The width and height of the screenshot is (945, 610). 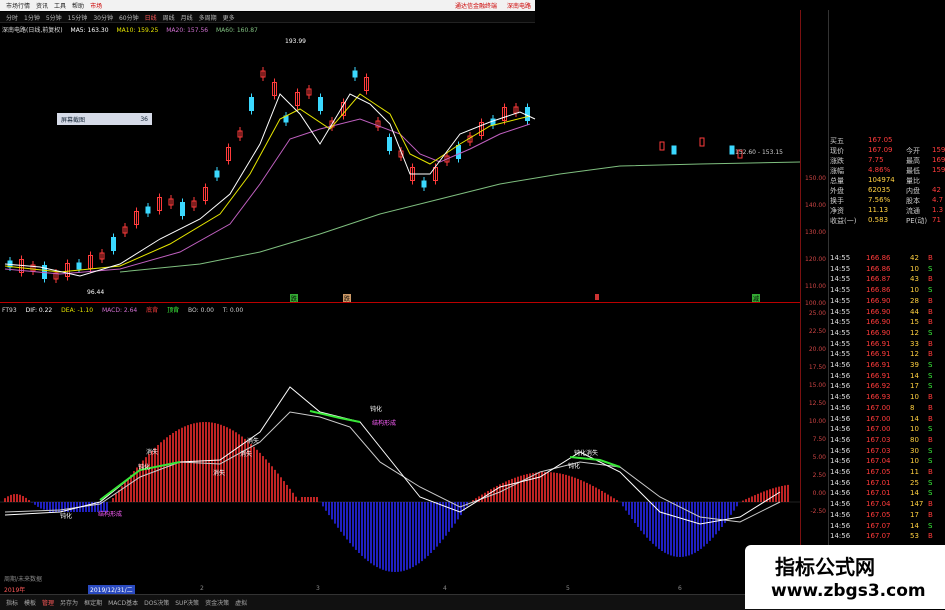 What do you see at coordinates (914, 311) in the screenshot?
I see `tick-volume: 44` at bounding box center [914, 311].